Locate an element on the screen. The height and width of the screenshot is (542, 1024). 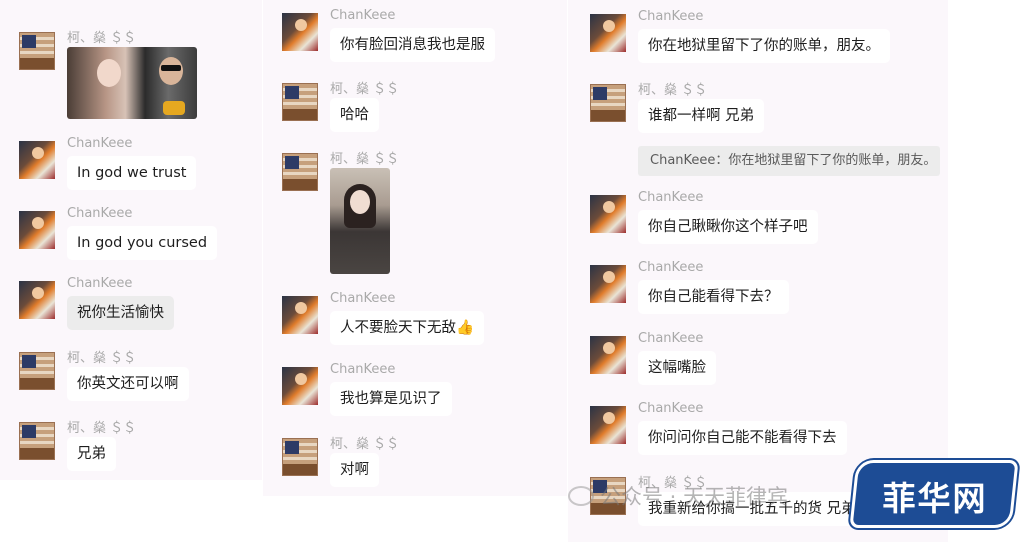
message-bubble: 我也算是见识了 is located at coordinates (391, 399).